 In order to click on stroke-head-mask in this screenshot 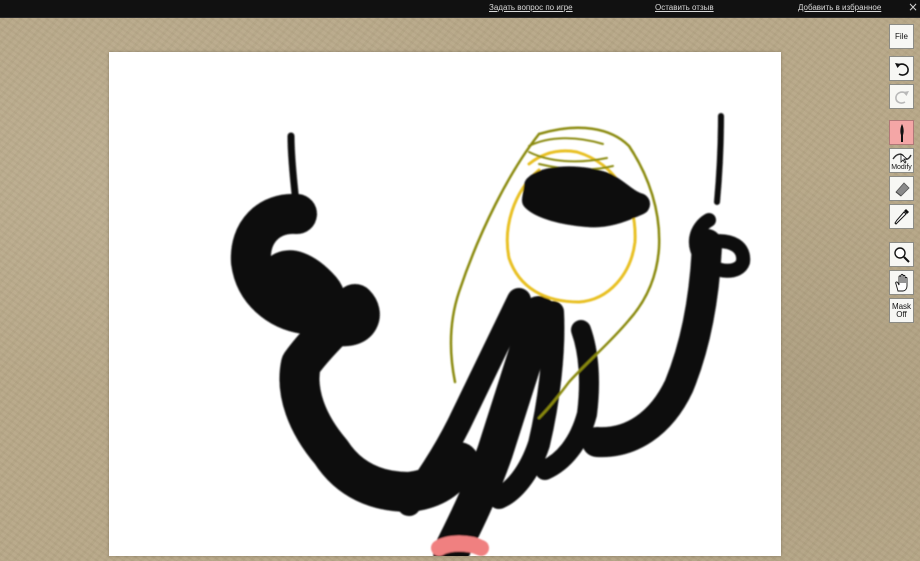, I will do `click(586, 197)`.